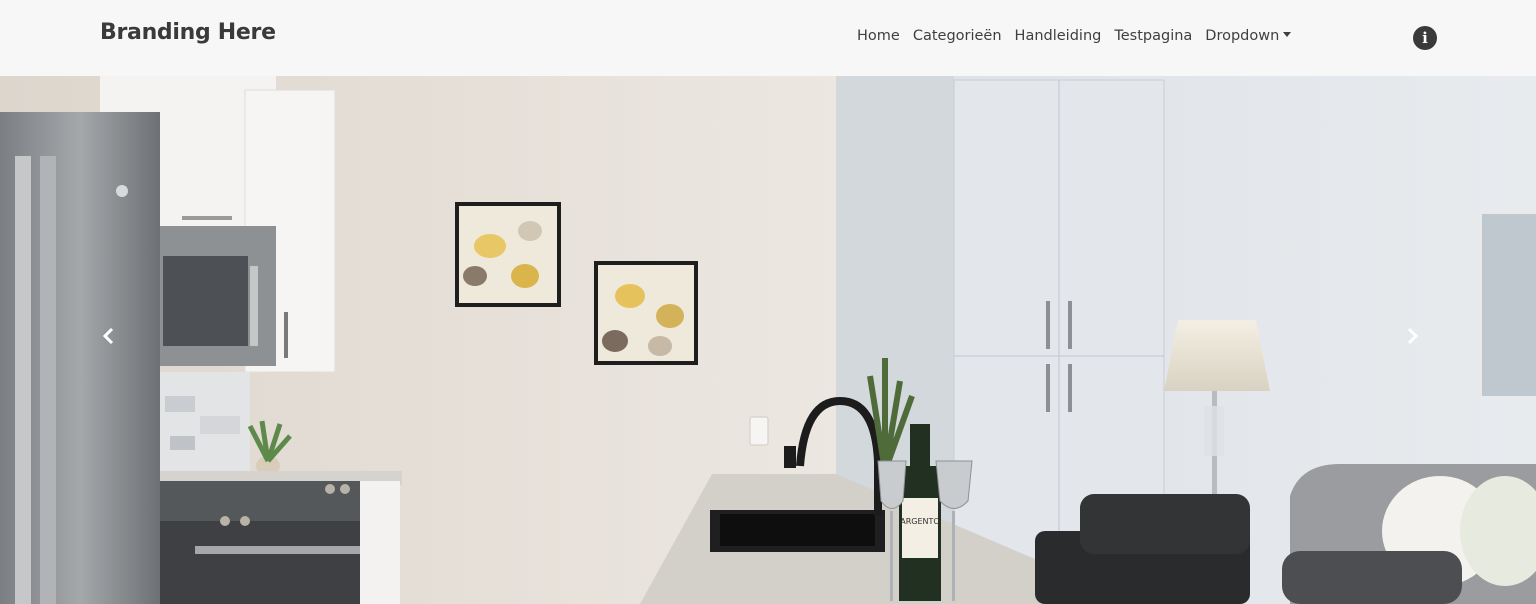  I want to click on nav-link-categorieen: Categorieën, so click(957, 36).